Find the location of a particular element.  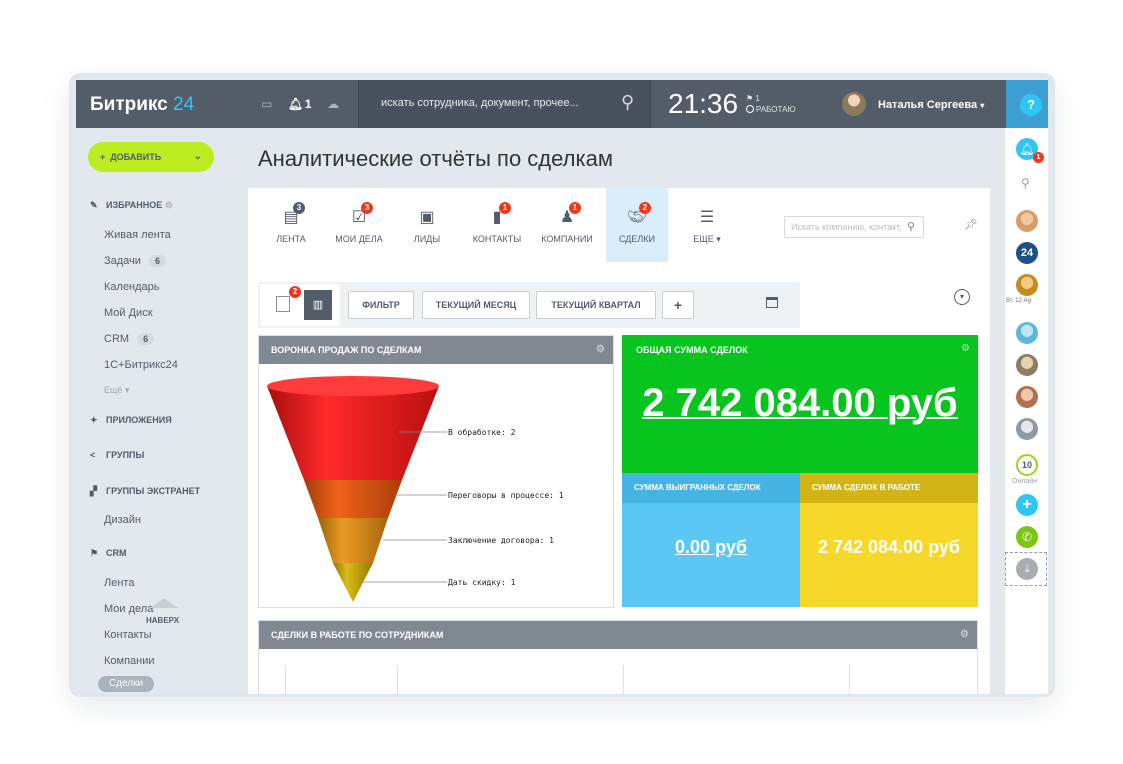

crm-section: ⚑ CRM is located at coordinates (108, 553).